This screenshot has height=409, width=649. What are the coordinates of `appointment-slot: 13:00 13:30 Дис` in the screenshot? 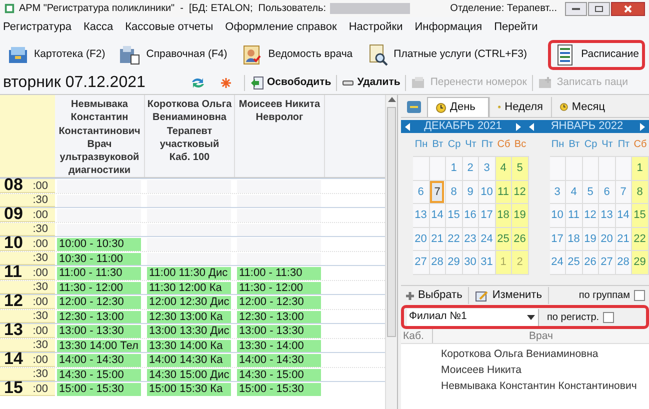 It's located at (189, 331).